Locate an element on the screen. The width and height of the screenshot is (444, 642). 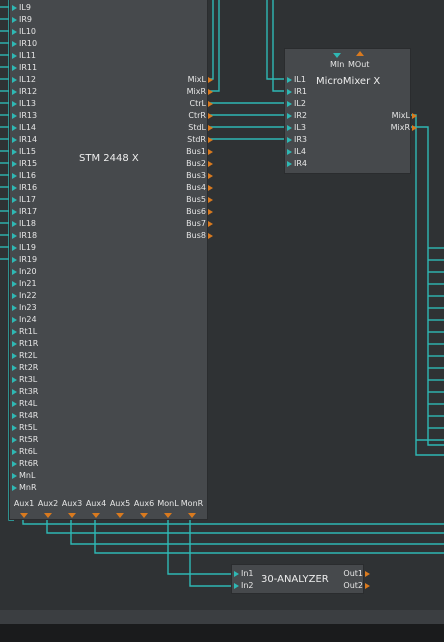
stm-output-port: Bus7 is located at coordinates (181, 224).